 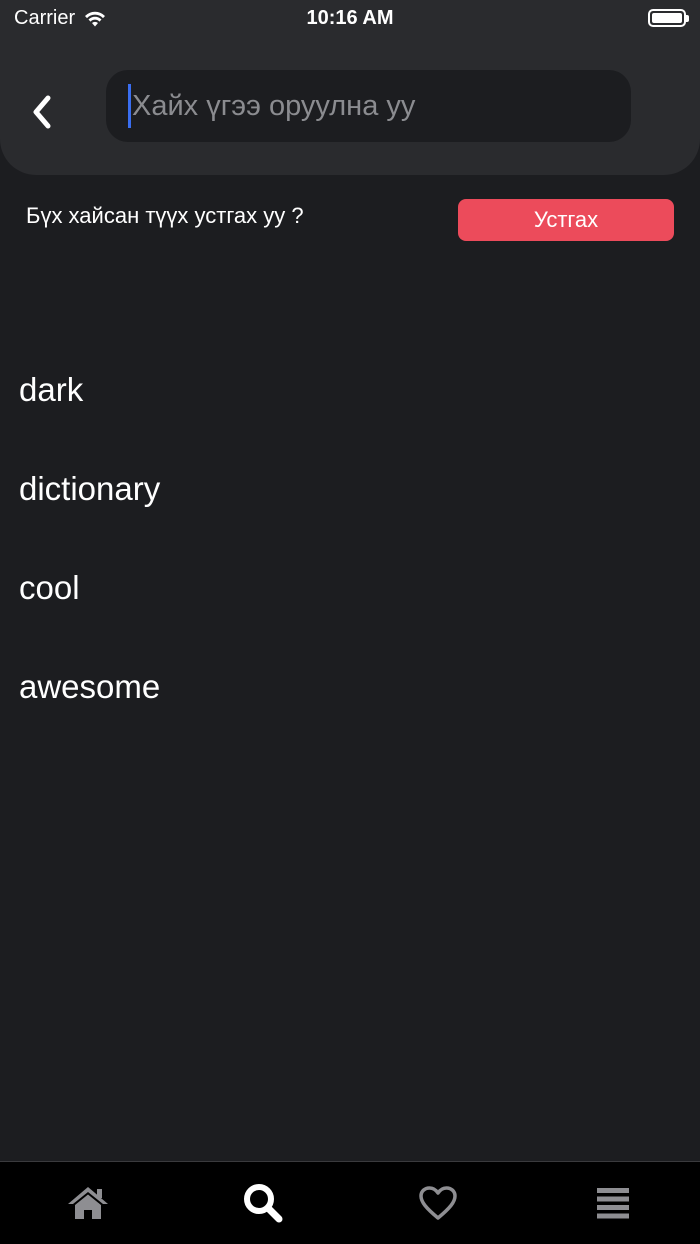 I want to click on history-item: awesome, so click(x=350, y=686).